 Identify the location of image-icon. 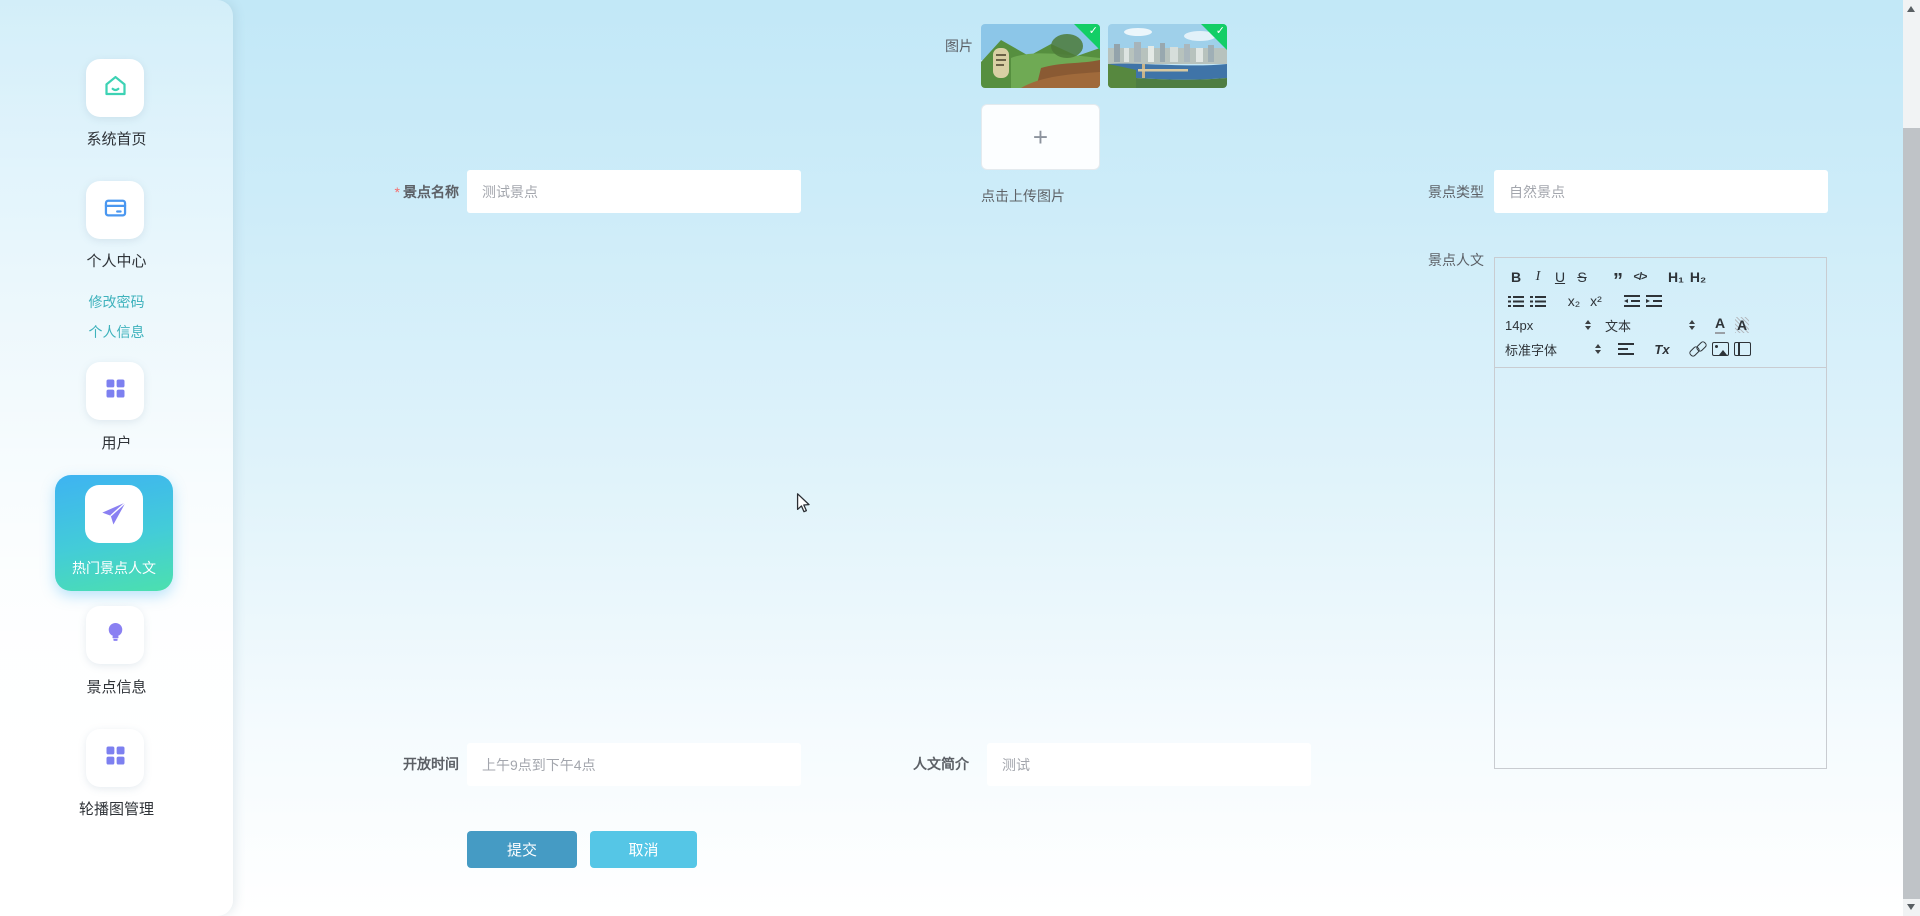
(1720, 349).